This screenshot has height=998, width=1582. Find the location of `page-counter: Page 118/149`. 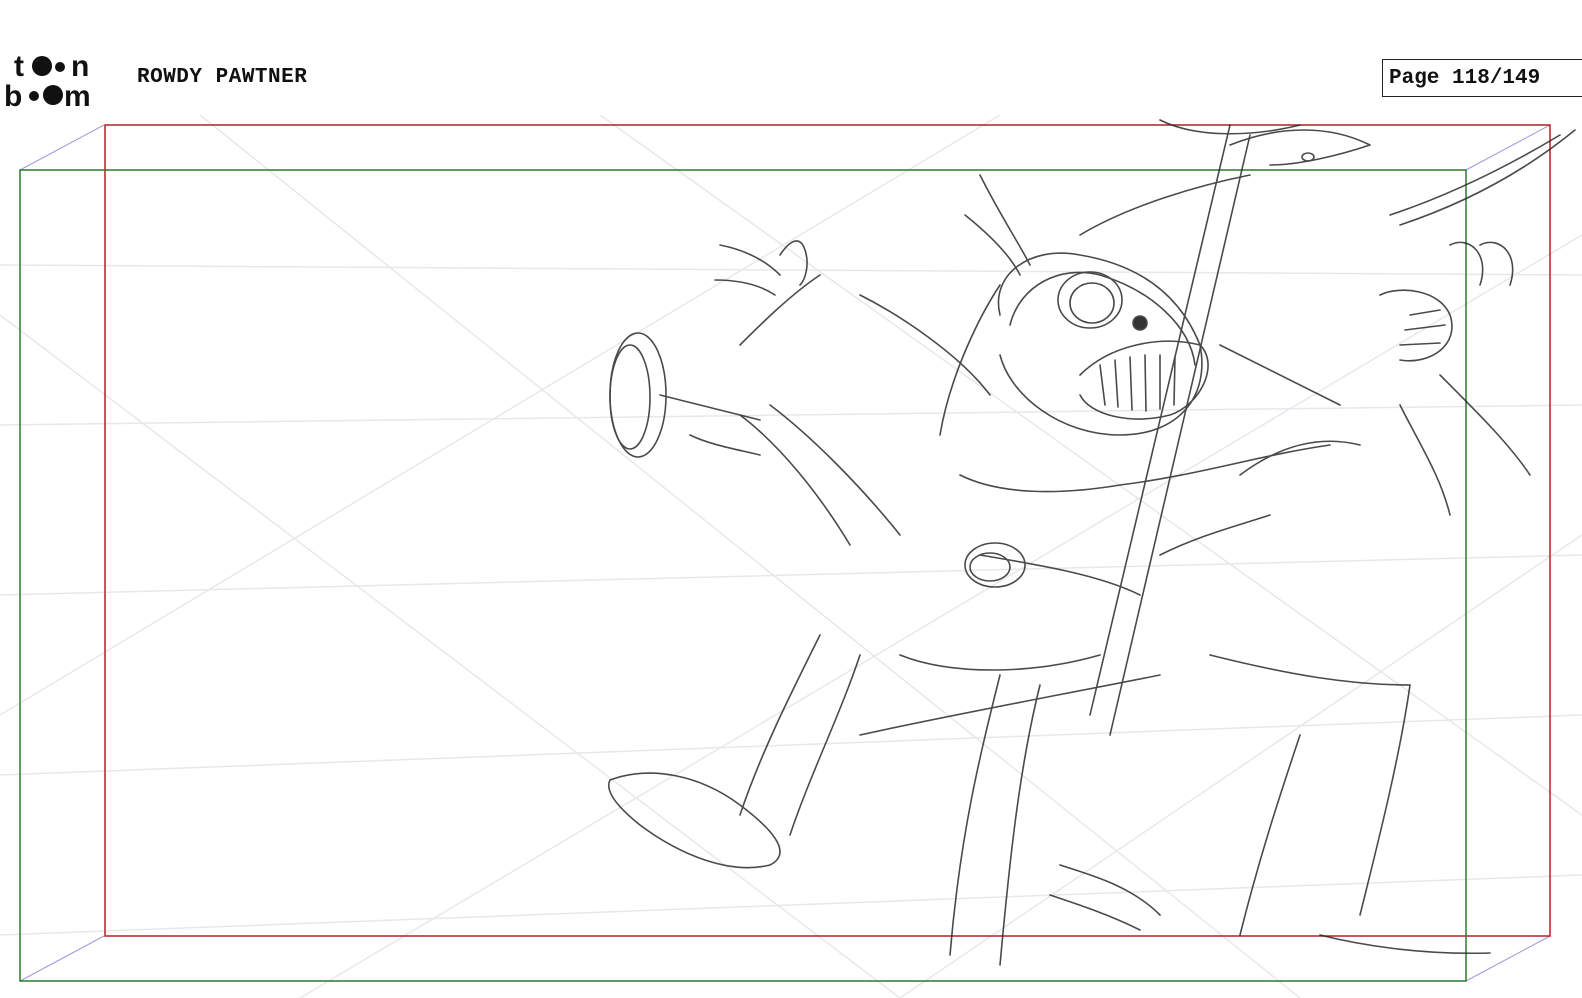

page-counter: Page 118/149 is located at coordinates (1482, 78).